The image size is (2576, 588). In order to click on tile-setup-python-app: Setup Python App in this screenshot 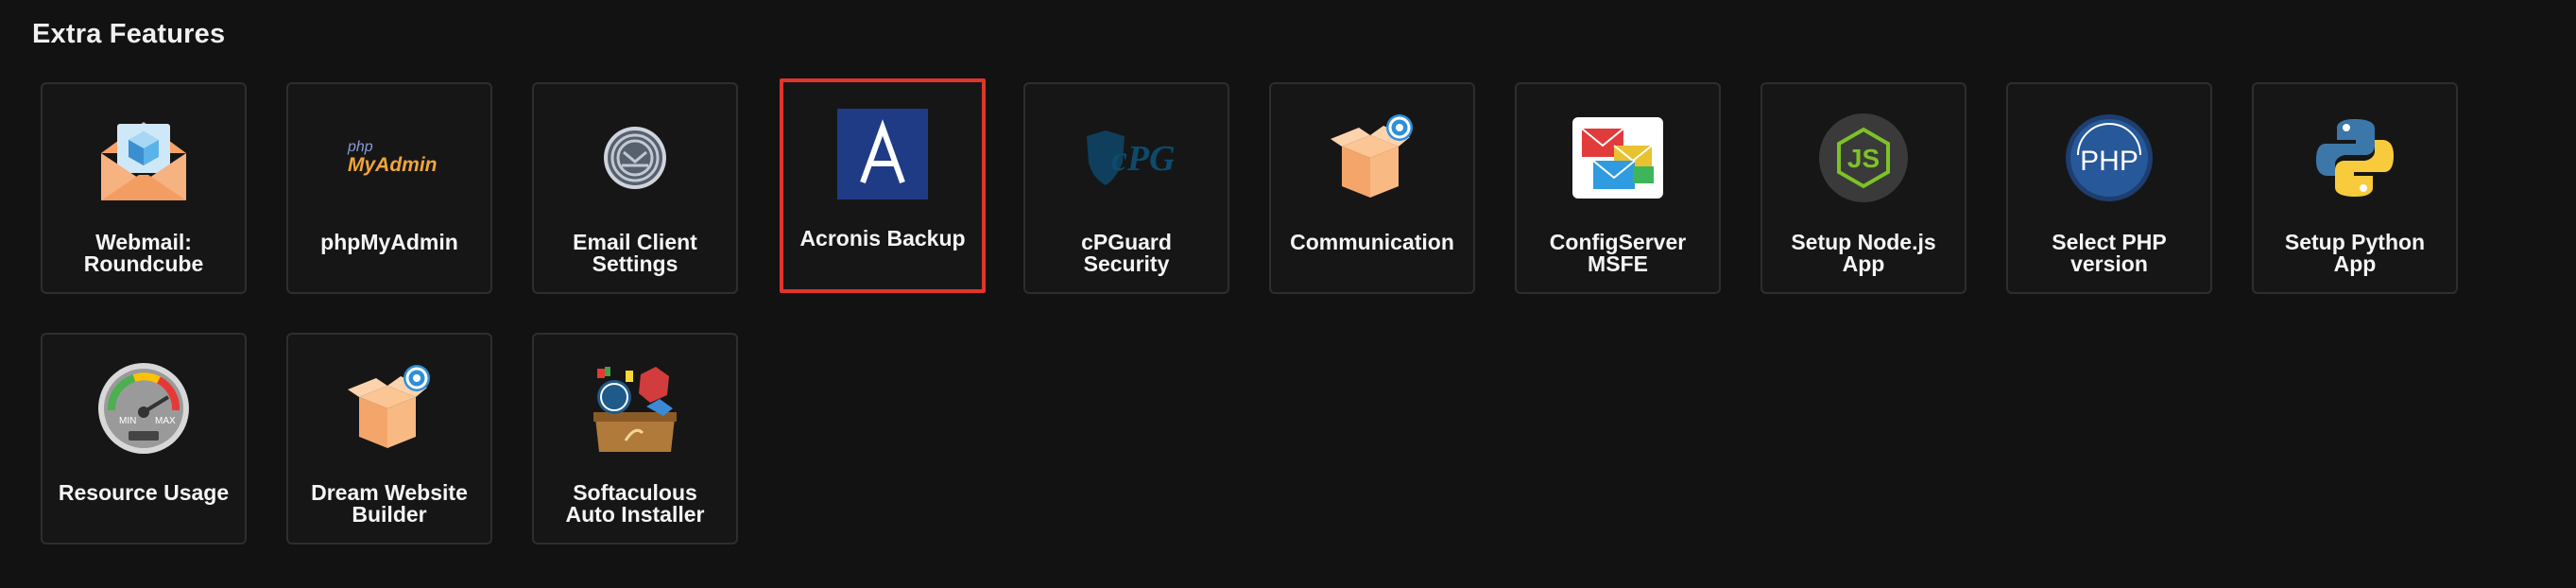, I will do `click(2355, 188)`.